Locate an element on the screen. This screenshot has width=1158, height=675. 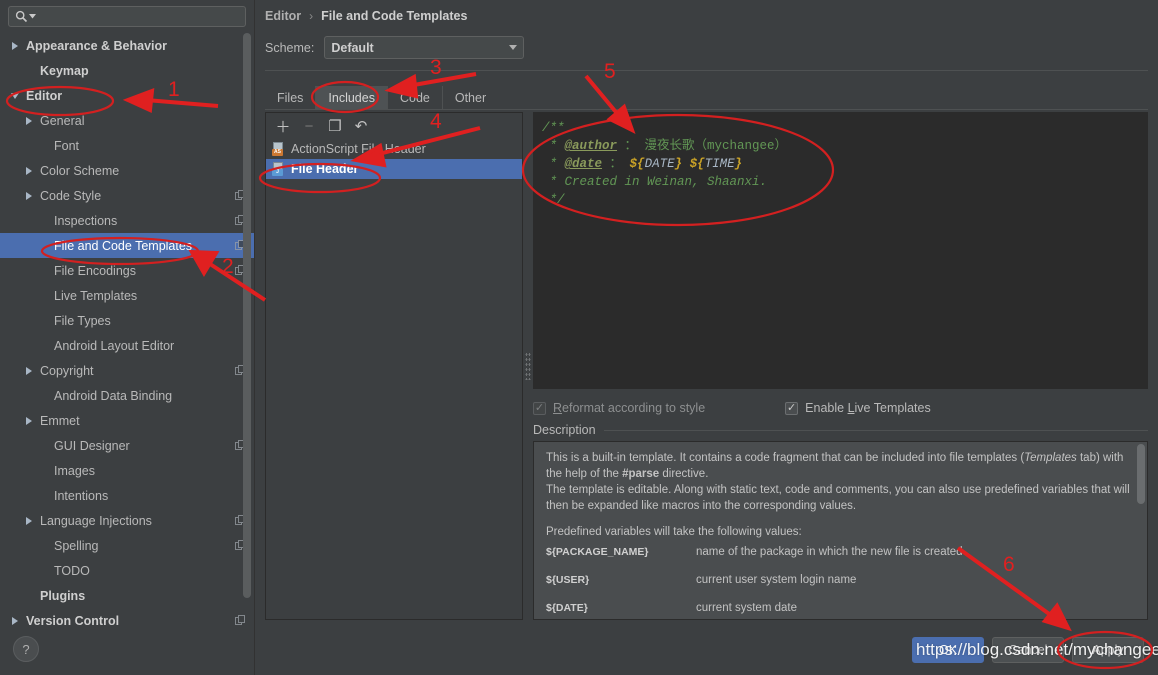
search-input is located at coordinates (137, 16).